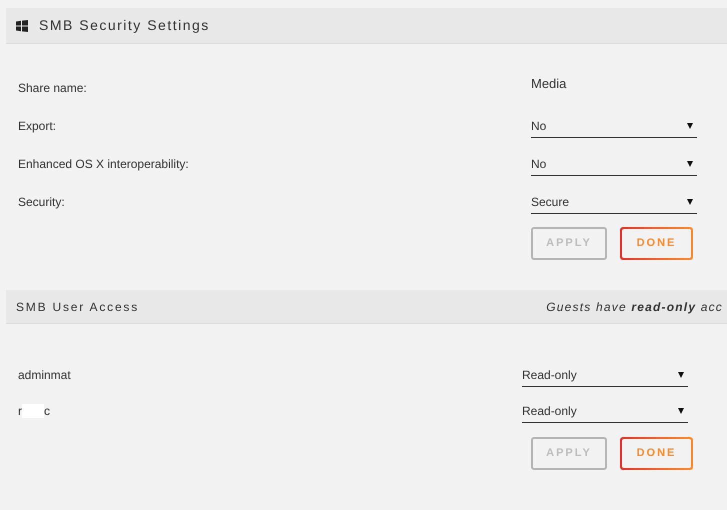 Image resolution: width=727 pixels, height=510 pixels. What do you see at coordinates (22, 26) in the screenshot?
I see `windows-logo-icon` at bounding box center [22, 26].